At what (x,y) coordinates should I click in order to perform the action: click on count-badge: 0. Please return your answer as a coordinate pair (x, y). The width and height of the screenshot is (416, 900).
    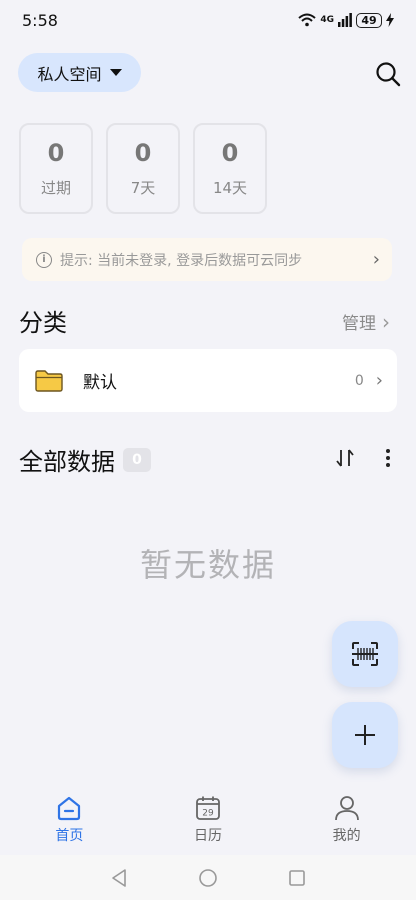
    Looking at the image, I should click on (137, 459).